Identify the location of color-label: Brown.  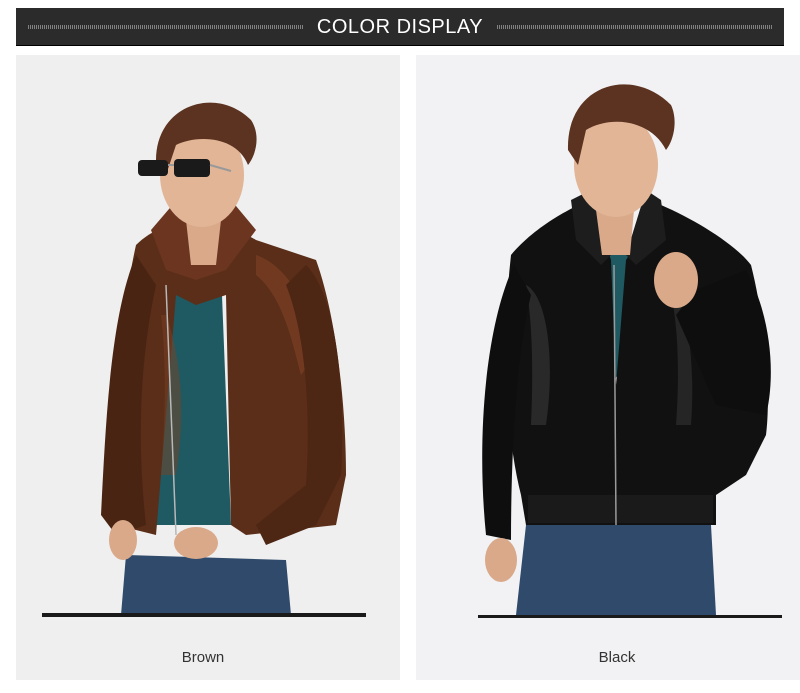
(203, 657).